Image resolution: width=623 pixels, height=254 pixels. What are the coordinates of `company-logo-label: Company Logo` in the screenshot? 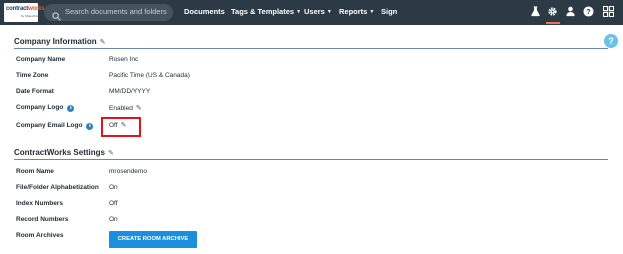 It's located at (40, 107).